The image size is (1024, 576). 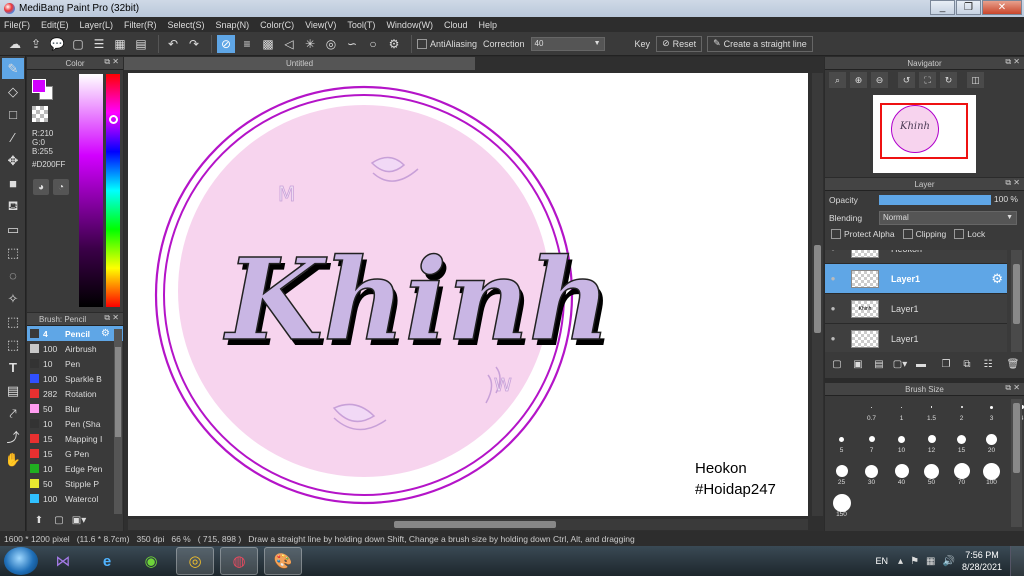 I want to click on brush-size-option: 100, so click(x=991, y=475).